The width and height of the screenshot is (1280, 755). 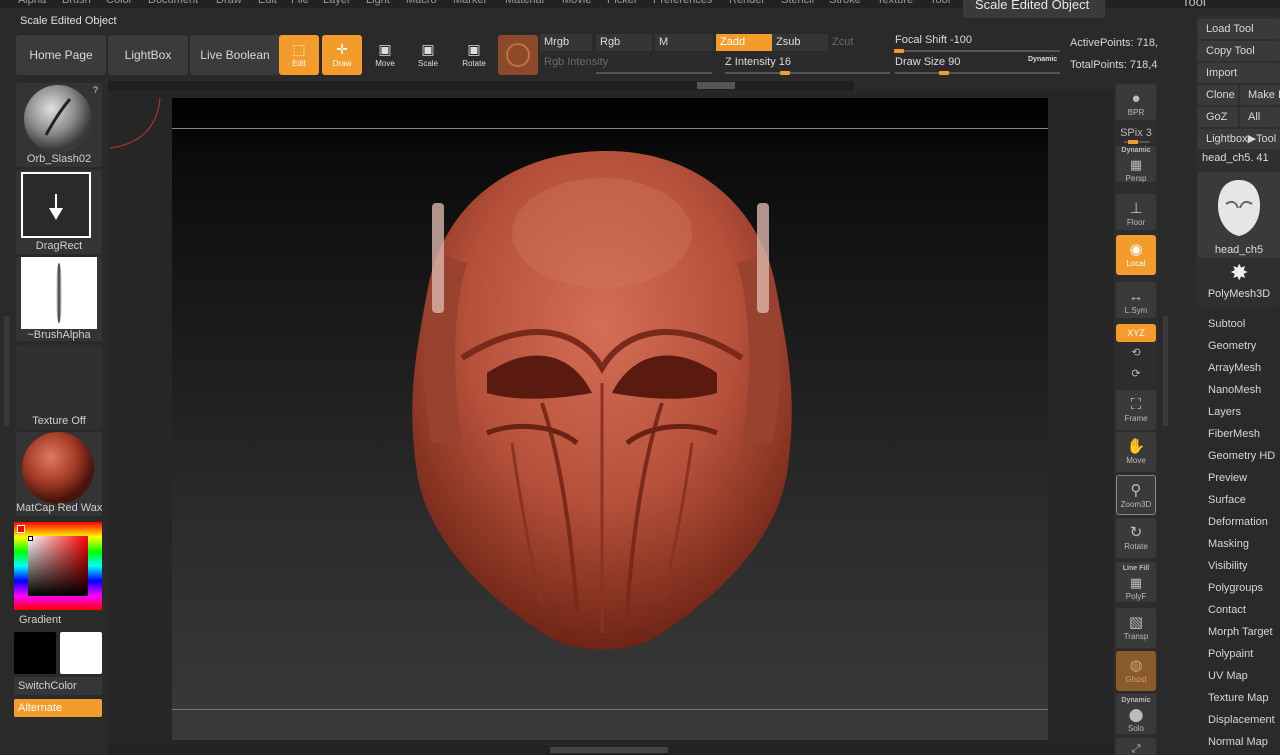 I want to click on subpalette-arraymesh: ArrayMesh, so click(x=1234, y=368).